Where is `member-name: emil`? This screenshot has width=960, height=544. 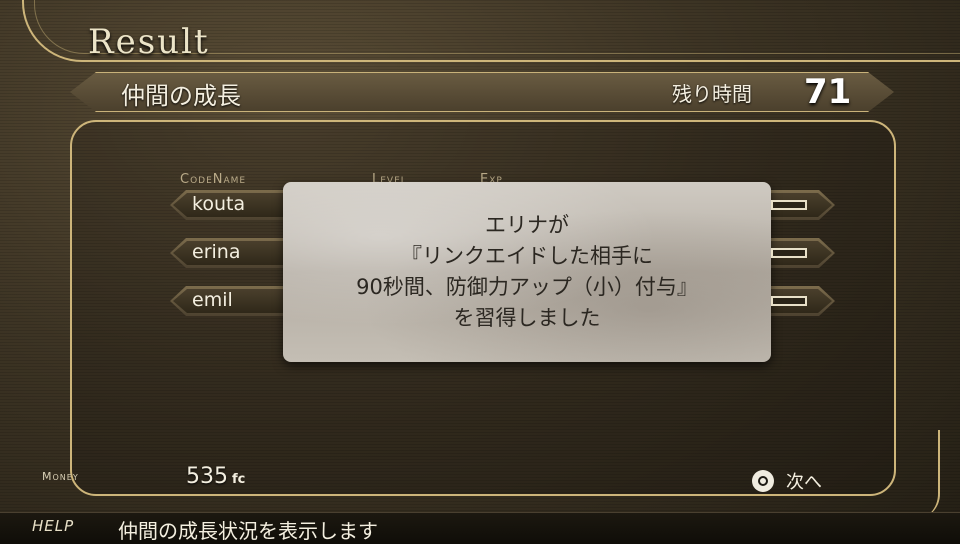
member-name: emil is located at coordinates (212, 300).